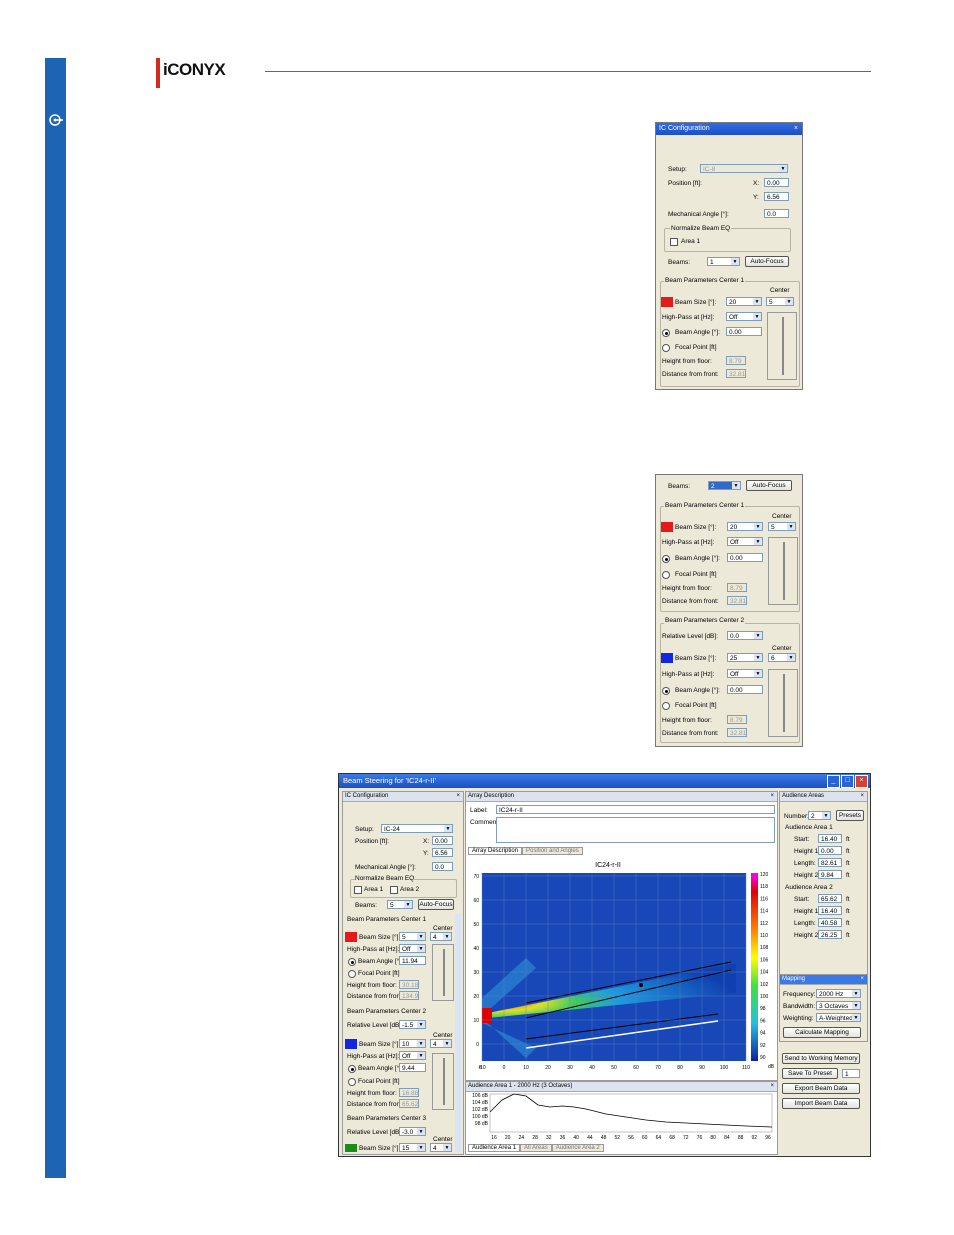  What do you see at coordinates (536, 1148) in the screenshot?
I see `tab-all-areas: All Areas` at bounding box center [536, 1148].